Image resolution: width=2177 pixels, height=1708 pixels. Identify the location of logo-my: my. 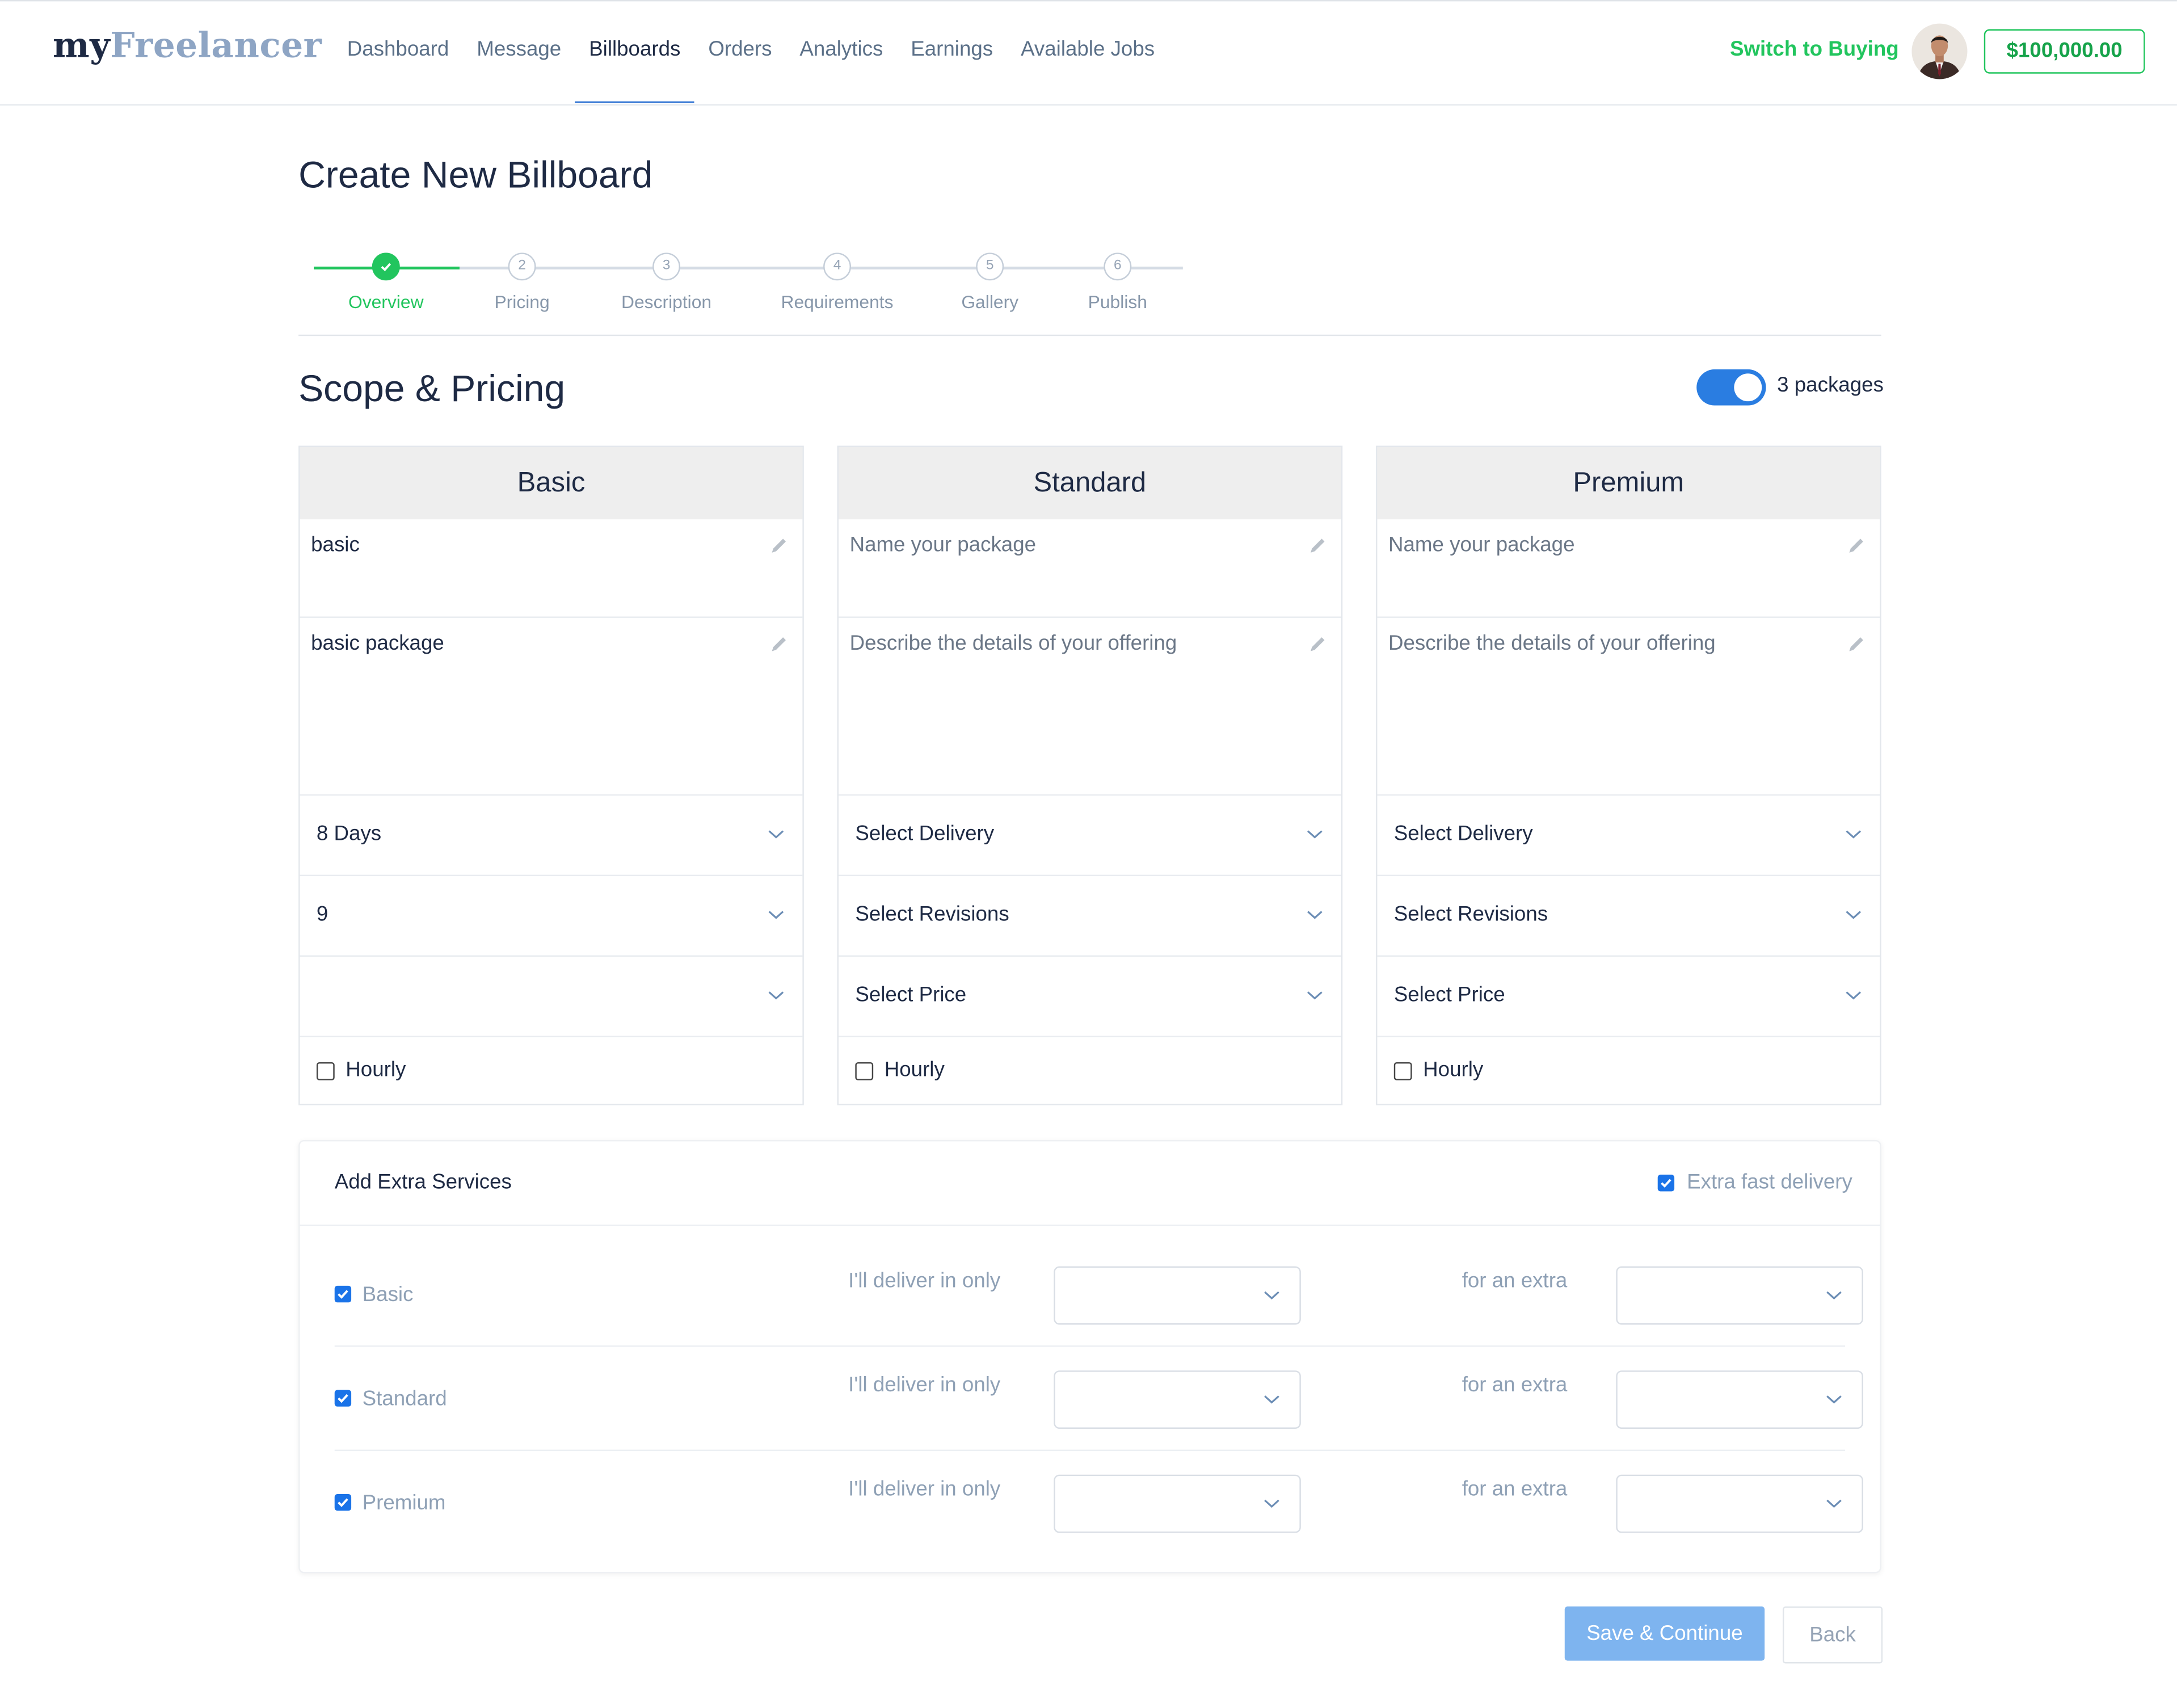
(81, 45).